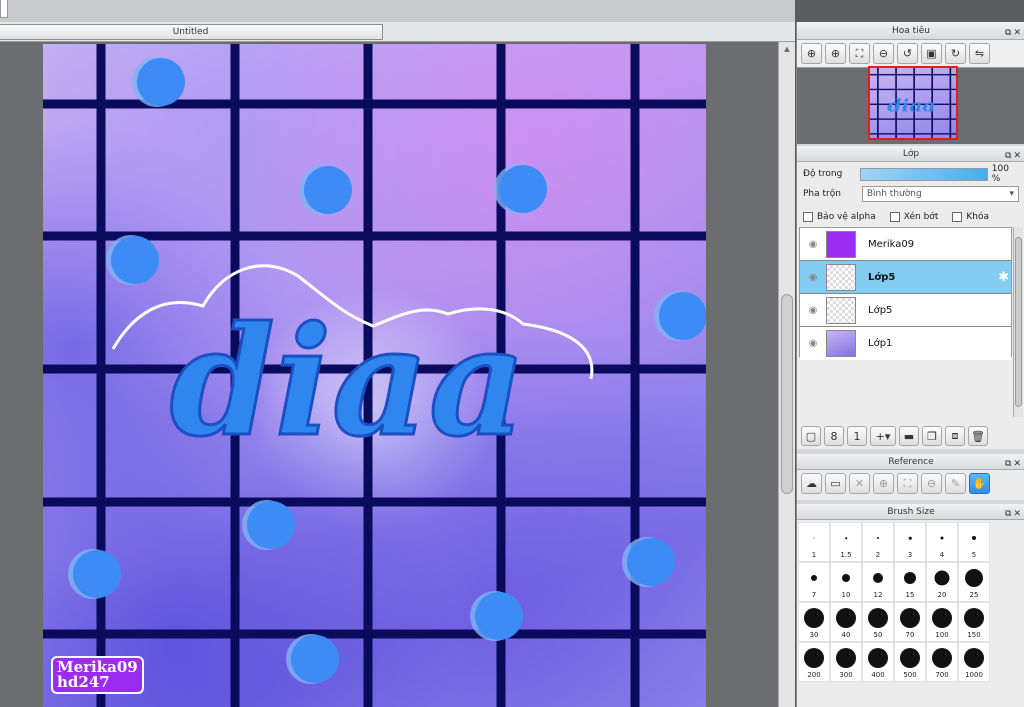  What do you see at coordinates (814, 622) in the screenshot?
I see `brush-size-30: 30` at bounding box center [814, 622].